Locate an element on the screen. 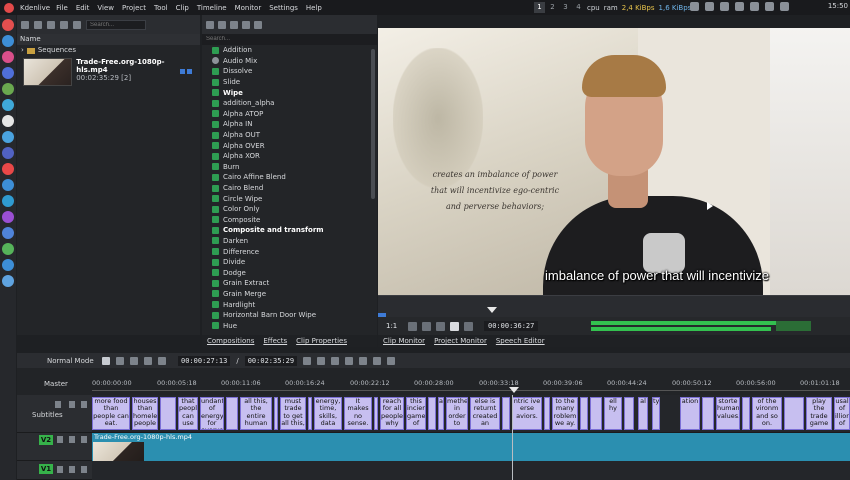 Image resolution: width=850 pixels, height=480 pixels. subtitle-clip: a is located at coordinates (441, 413).